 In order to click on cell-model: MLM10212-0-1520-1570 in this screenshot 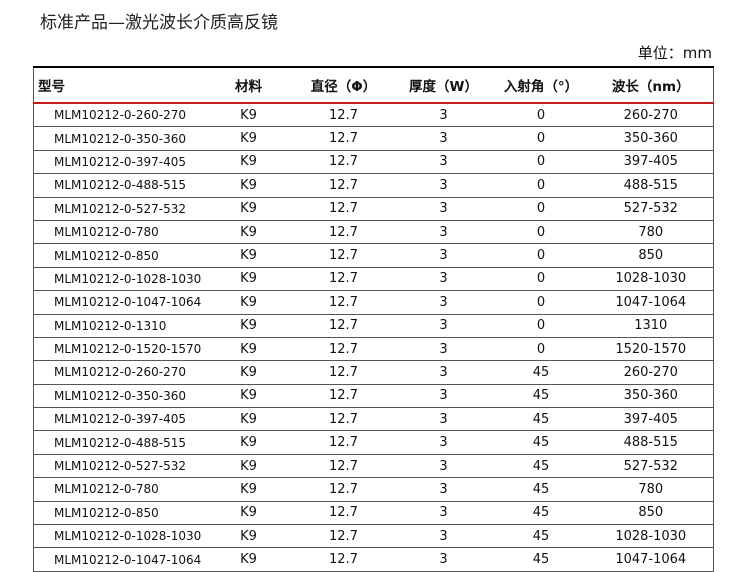, I will do `click(118, 349)`.